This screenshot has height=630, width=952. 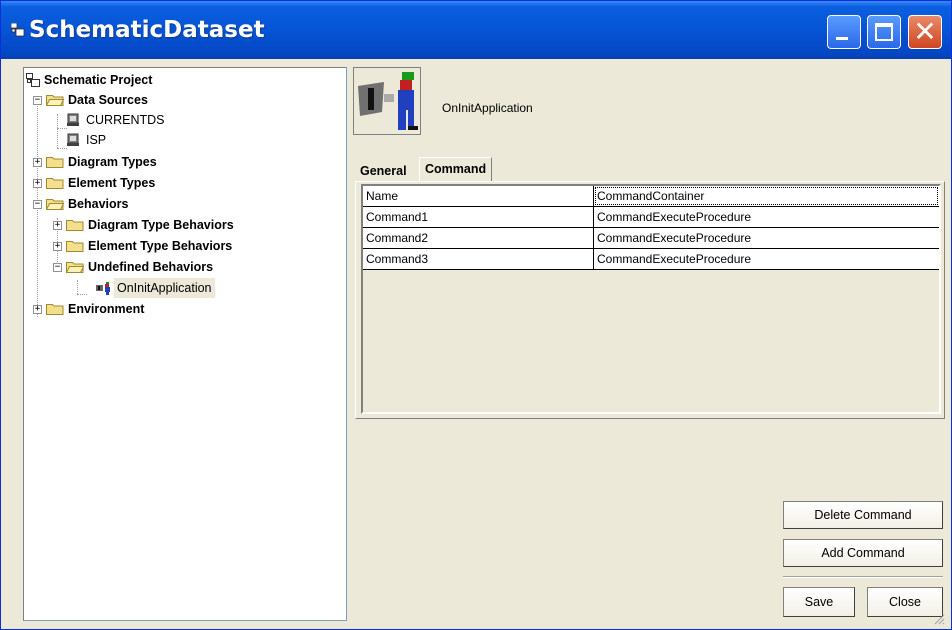 What do you see at coordinates (939, 619) in the screenshot?
I see `resize-grip-icon` at bounding box center [939, 619].